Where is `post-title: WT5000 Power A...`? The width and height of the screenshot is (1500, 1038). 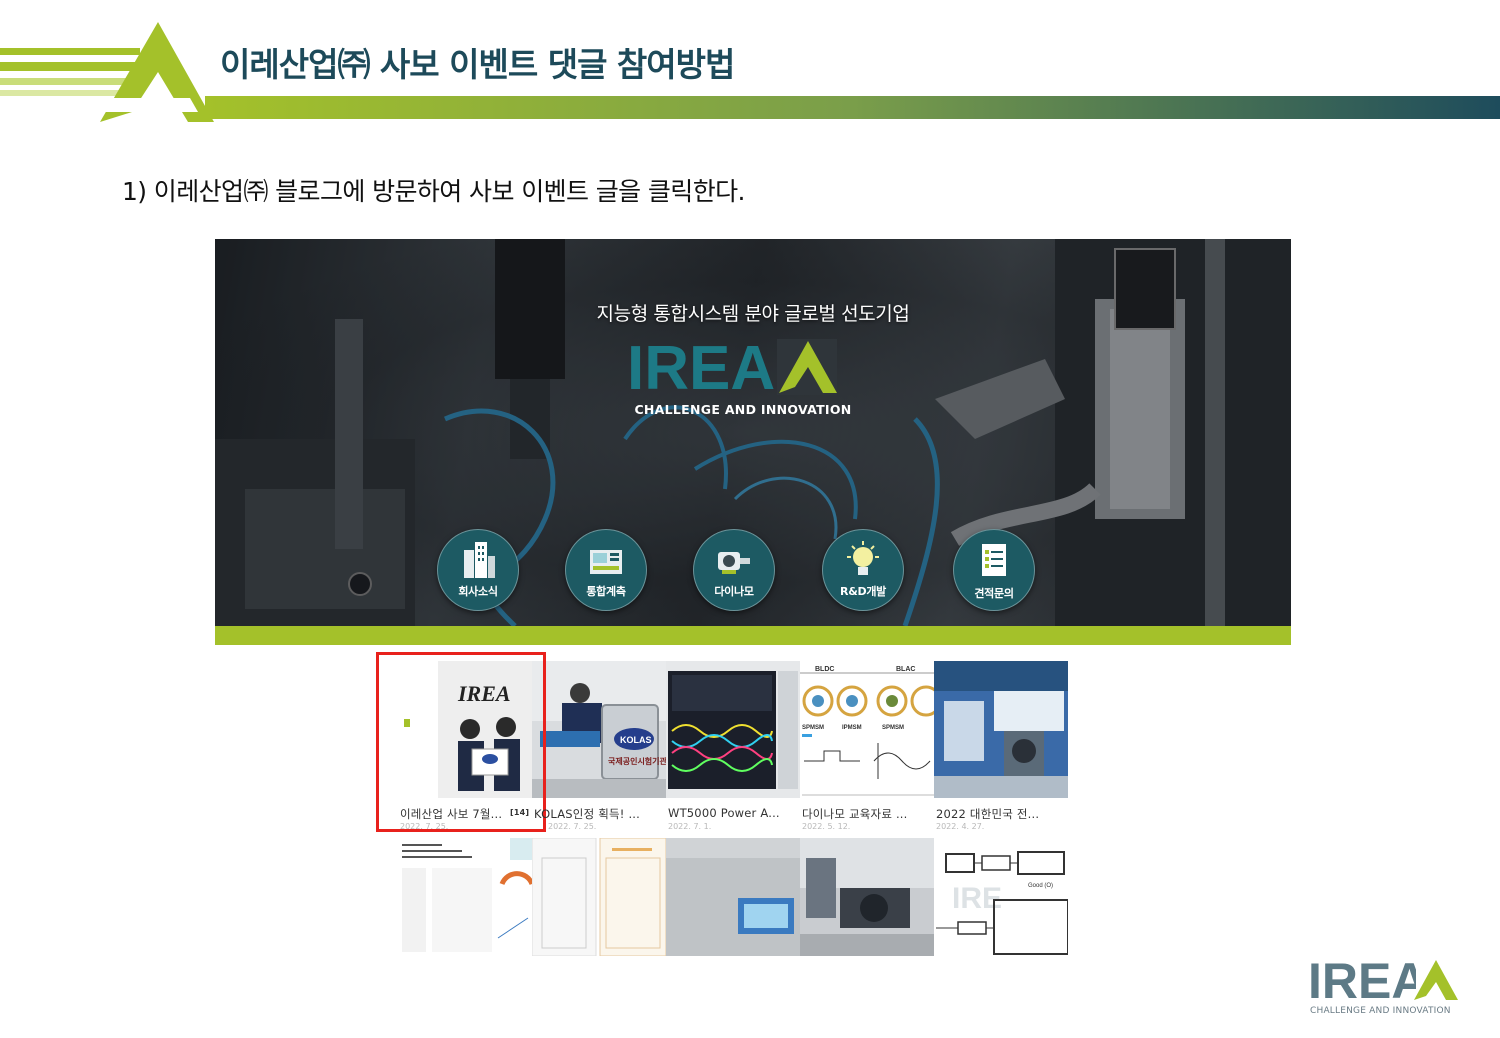 post-title: WT5000 Power A... is located at coordinates (727, 813).